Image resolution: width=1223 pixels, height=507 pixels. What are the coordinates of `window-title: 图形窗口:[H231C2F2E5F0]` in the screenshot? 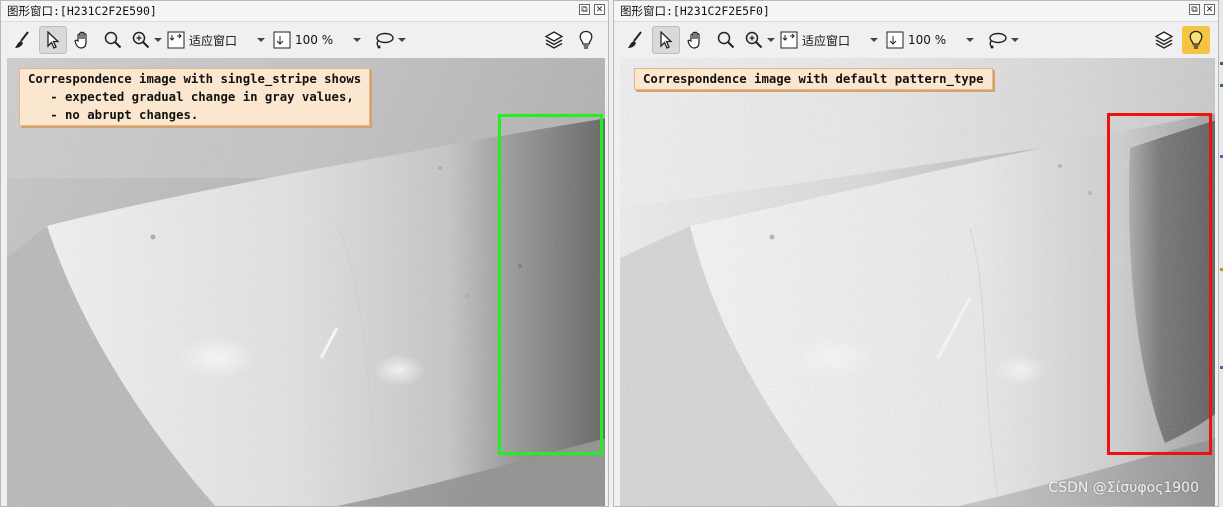 It's located at (695, 11).